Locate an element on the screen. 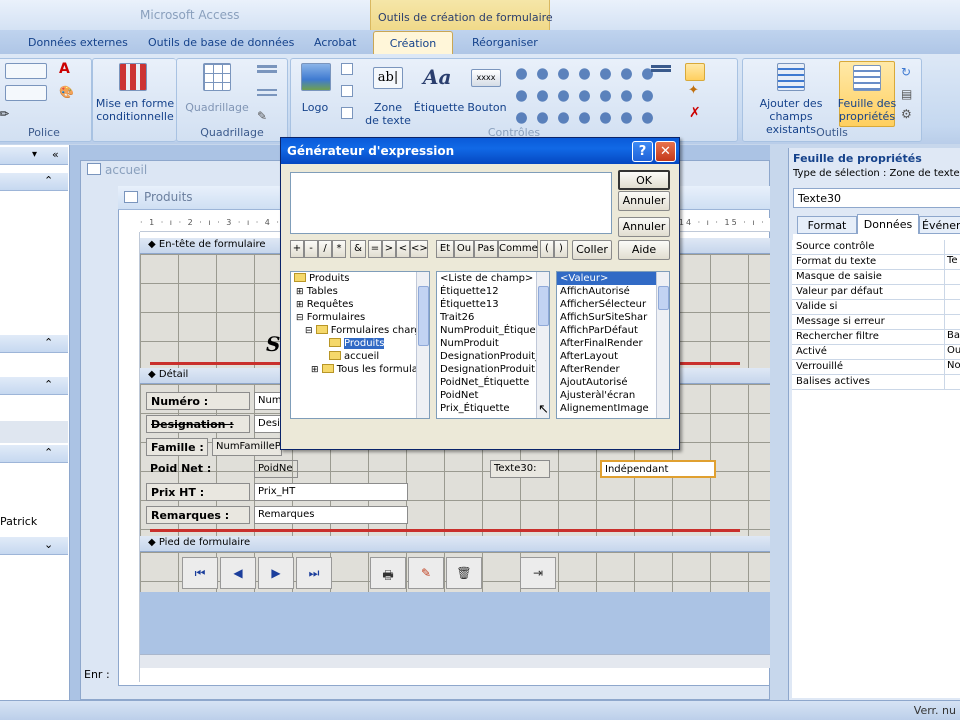 This screenshot has width=960, height=720. tree-scrollbar is located at coordinates (422, 345).